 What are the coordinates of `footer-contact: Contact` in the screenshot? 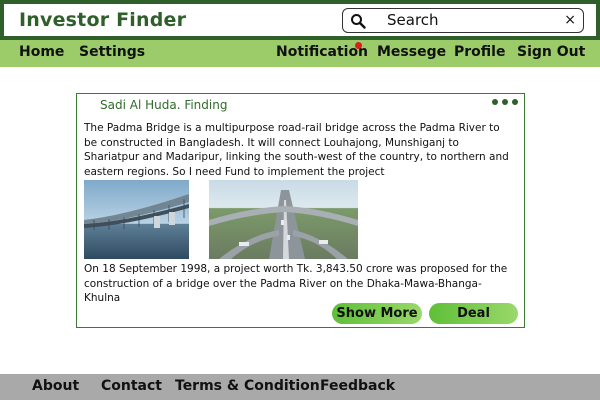 It's located at (131, 386).